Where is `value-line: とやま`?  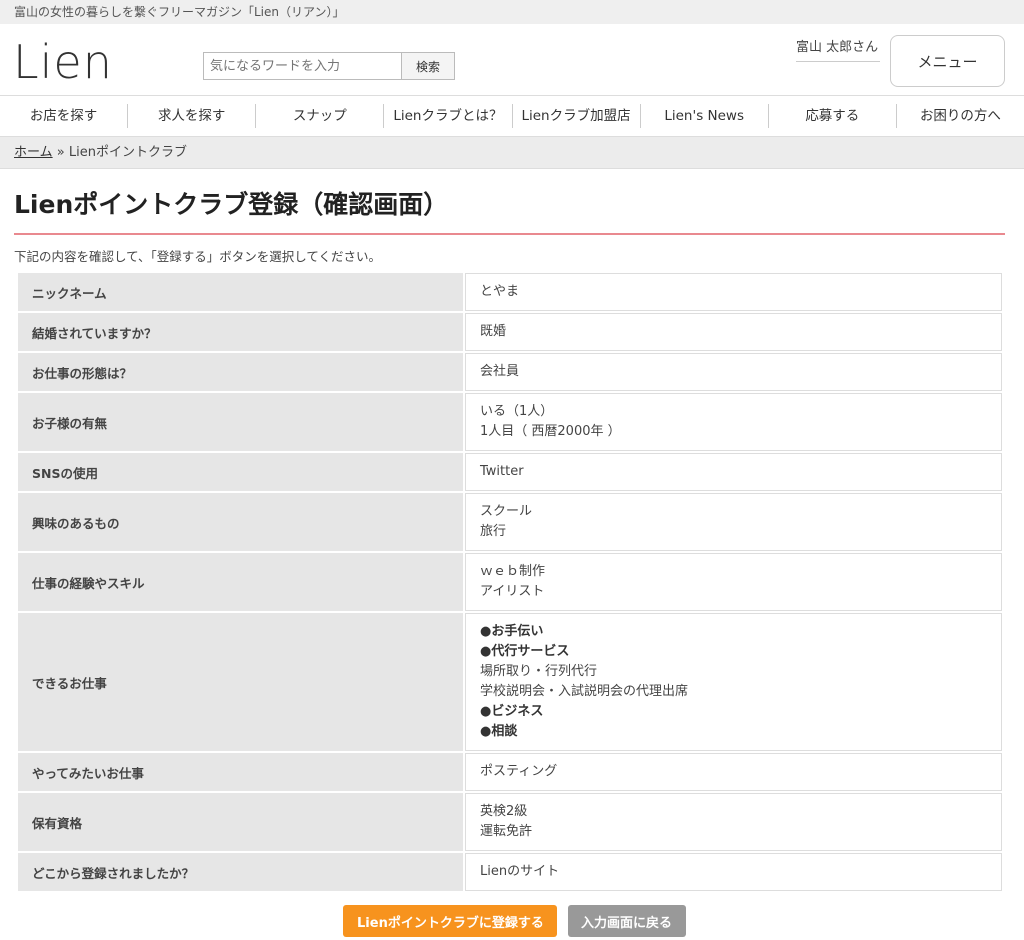
value-line: とやま is located at coordinates (500, 291).